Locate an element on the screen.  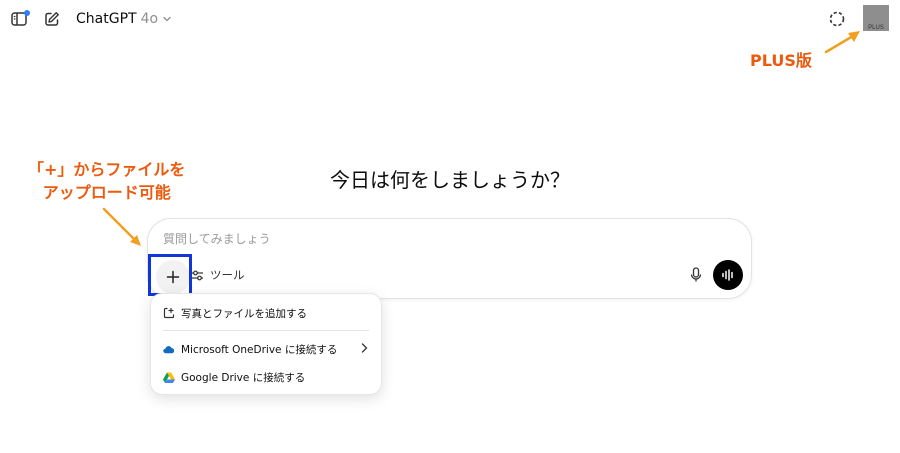
arrow-to-plus-button is located at coordinates (121, 226).